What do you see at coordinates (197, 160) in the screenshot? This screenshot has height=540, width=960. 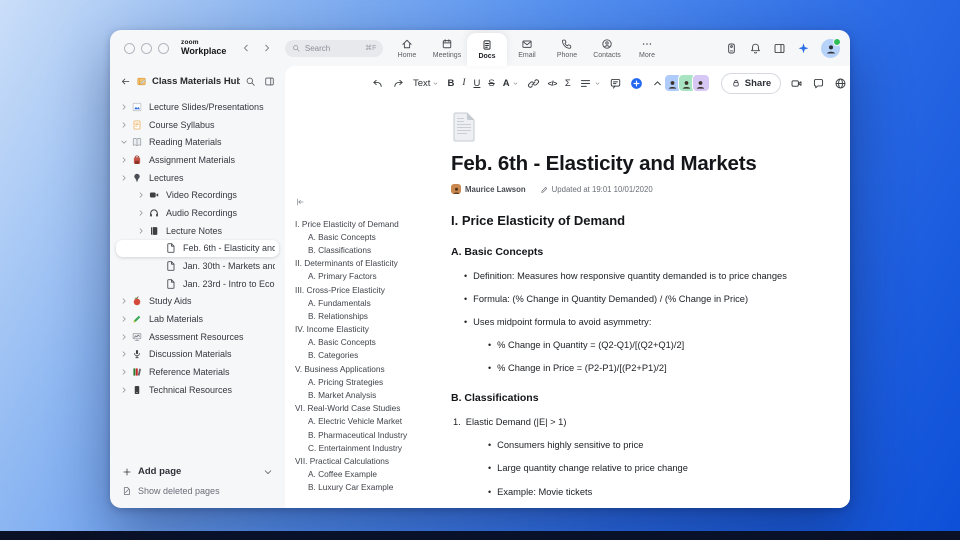 I see `tree-item-assignment-materials: Assignment Materials` at bounding box center [197, 160].